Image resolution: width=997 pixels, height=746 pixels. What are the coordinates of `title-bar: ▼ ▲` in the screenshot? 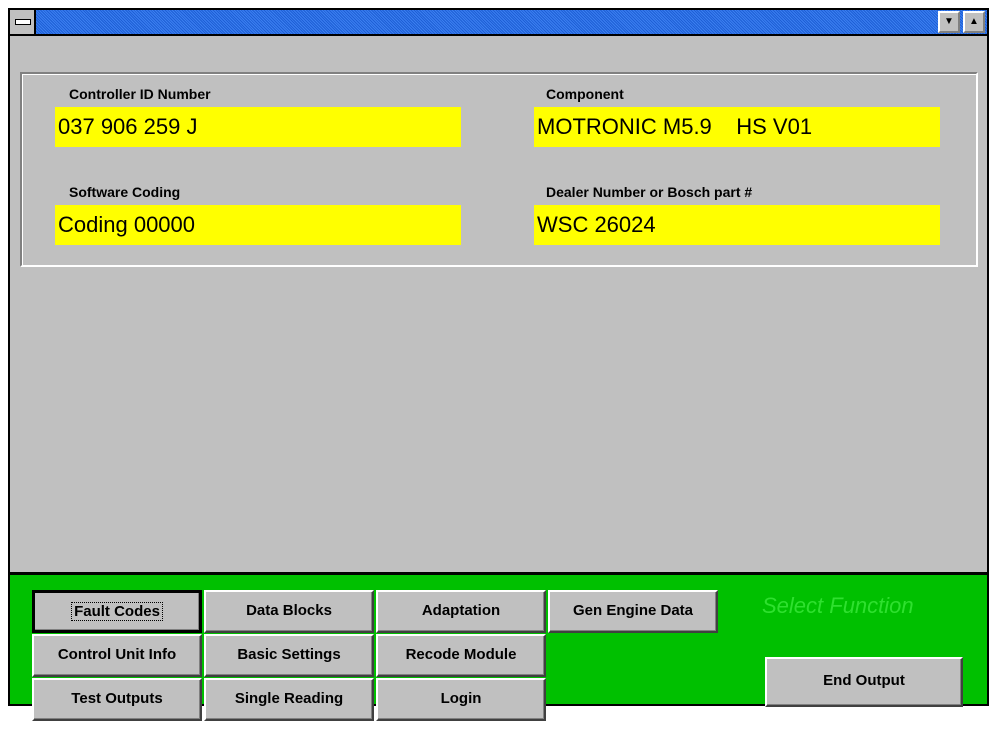 It's located at (498, 23).